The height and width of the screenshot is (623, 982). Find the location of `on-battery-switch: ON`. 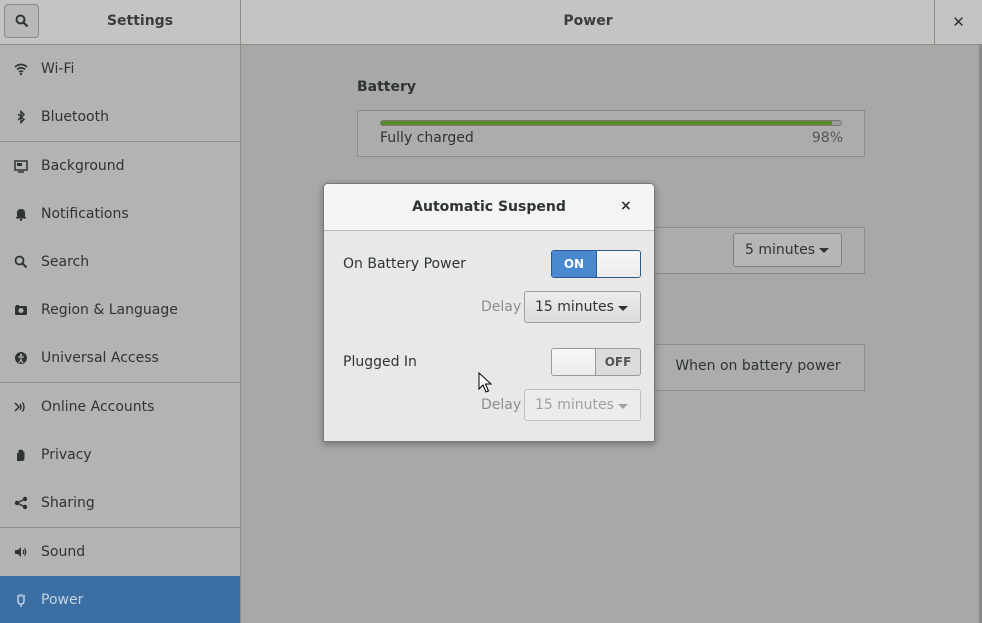

on-battery-switch: ON is located at coordinates (596, 264).